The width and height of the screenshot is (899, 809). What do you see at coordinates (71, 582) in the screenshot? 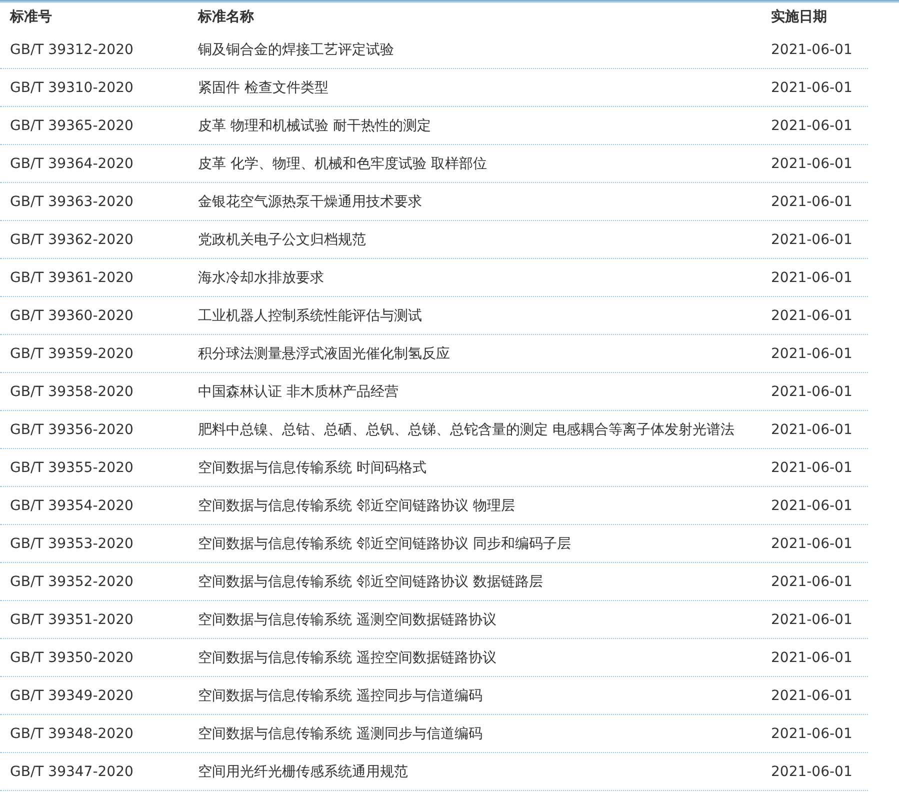
I see `table-cell-text: GB/T 39352-2020` at bounding box center [71, 582].